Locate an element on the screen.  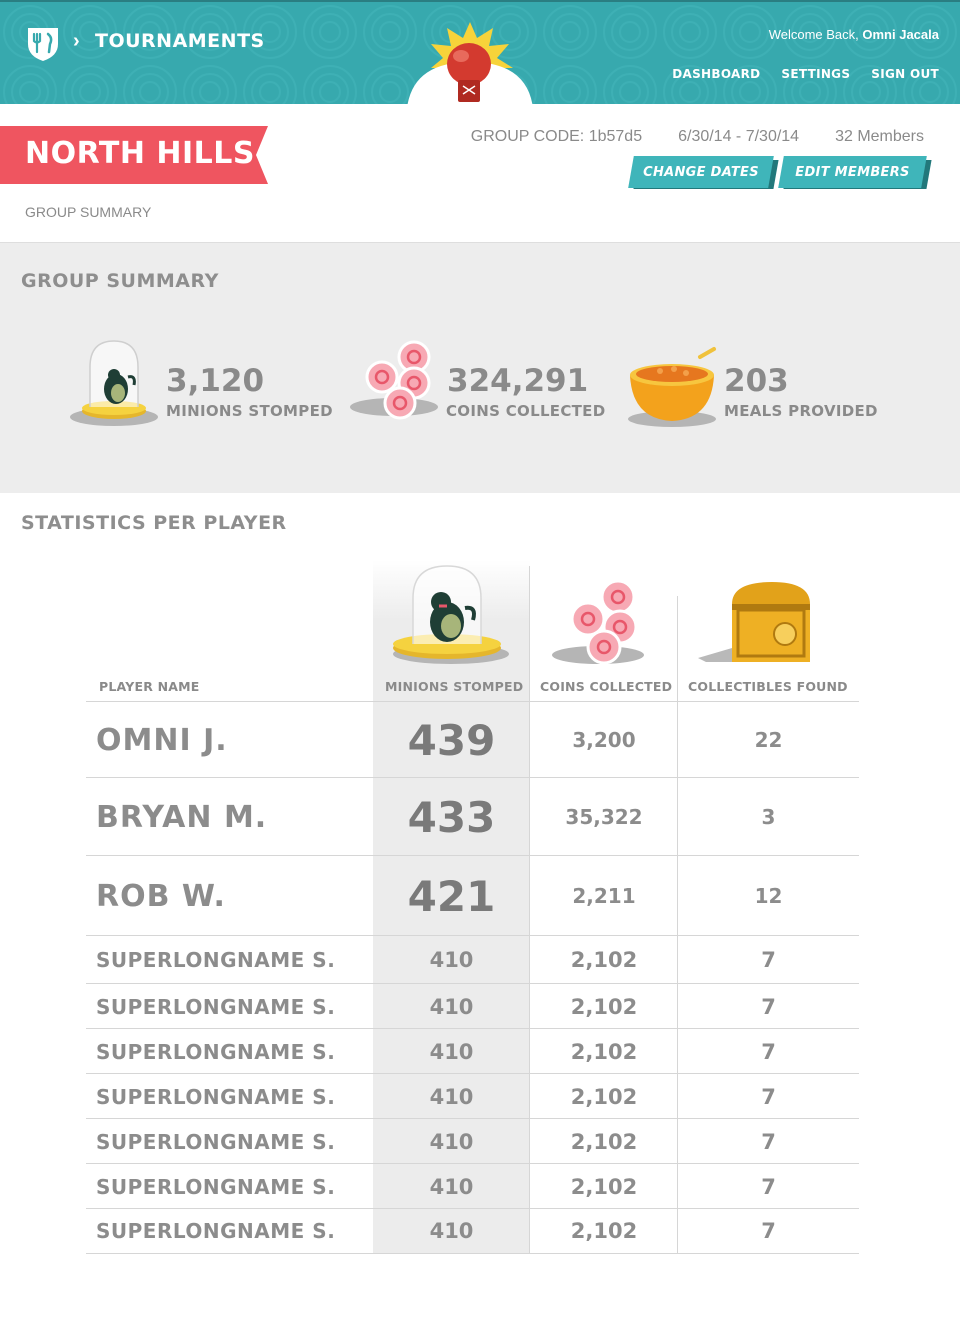
treasure-chest-icon is located at coordinates (754, 622).